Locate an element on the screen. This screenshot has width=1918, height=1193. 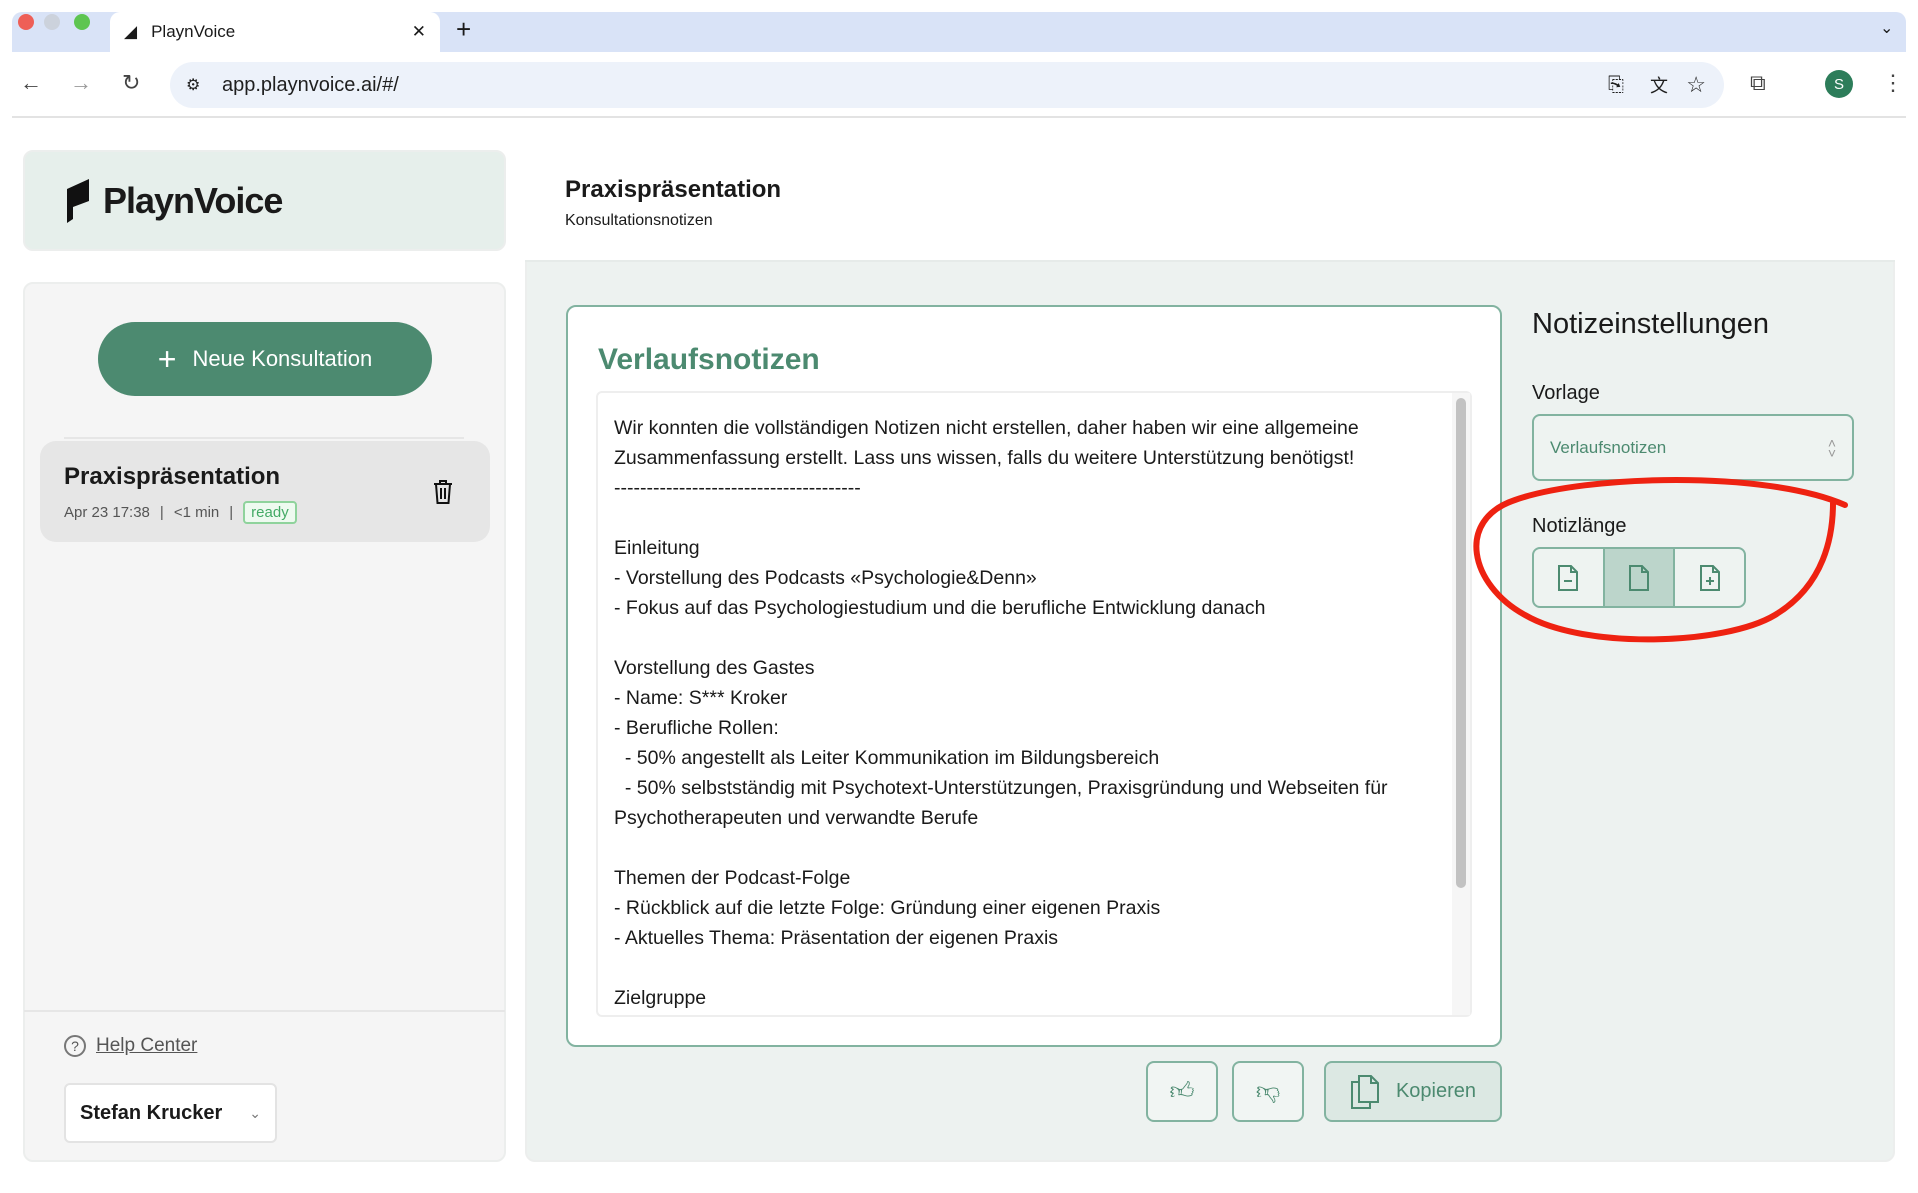
thumbs-up-button: 👍︎ is located at coordinates (1182, 1091).